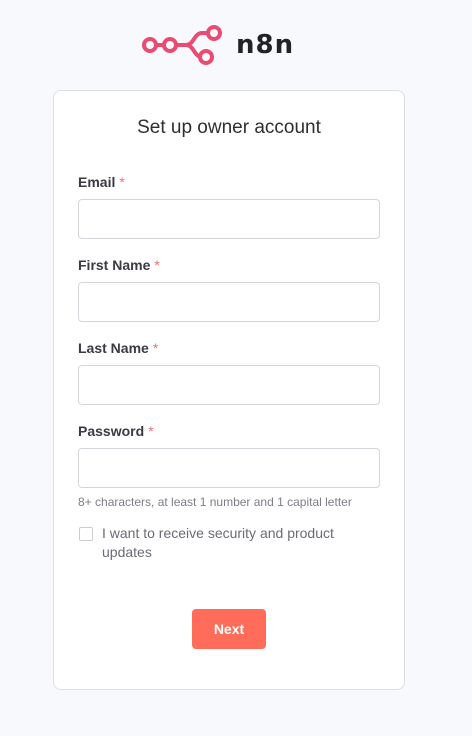 The image size is (472, 736). Describe the element at coordinates (114, 265) in the screenshot. I see `first-name-label-text: First Name` at that location.